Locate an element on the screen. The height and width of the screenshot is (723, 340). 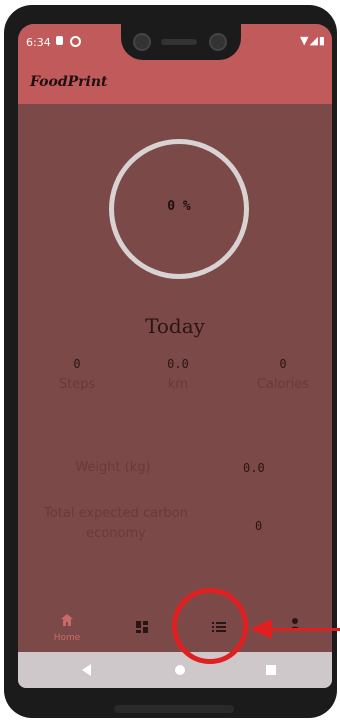
carbon-label-line2: economy is located at coordinates (116, 533).